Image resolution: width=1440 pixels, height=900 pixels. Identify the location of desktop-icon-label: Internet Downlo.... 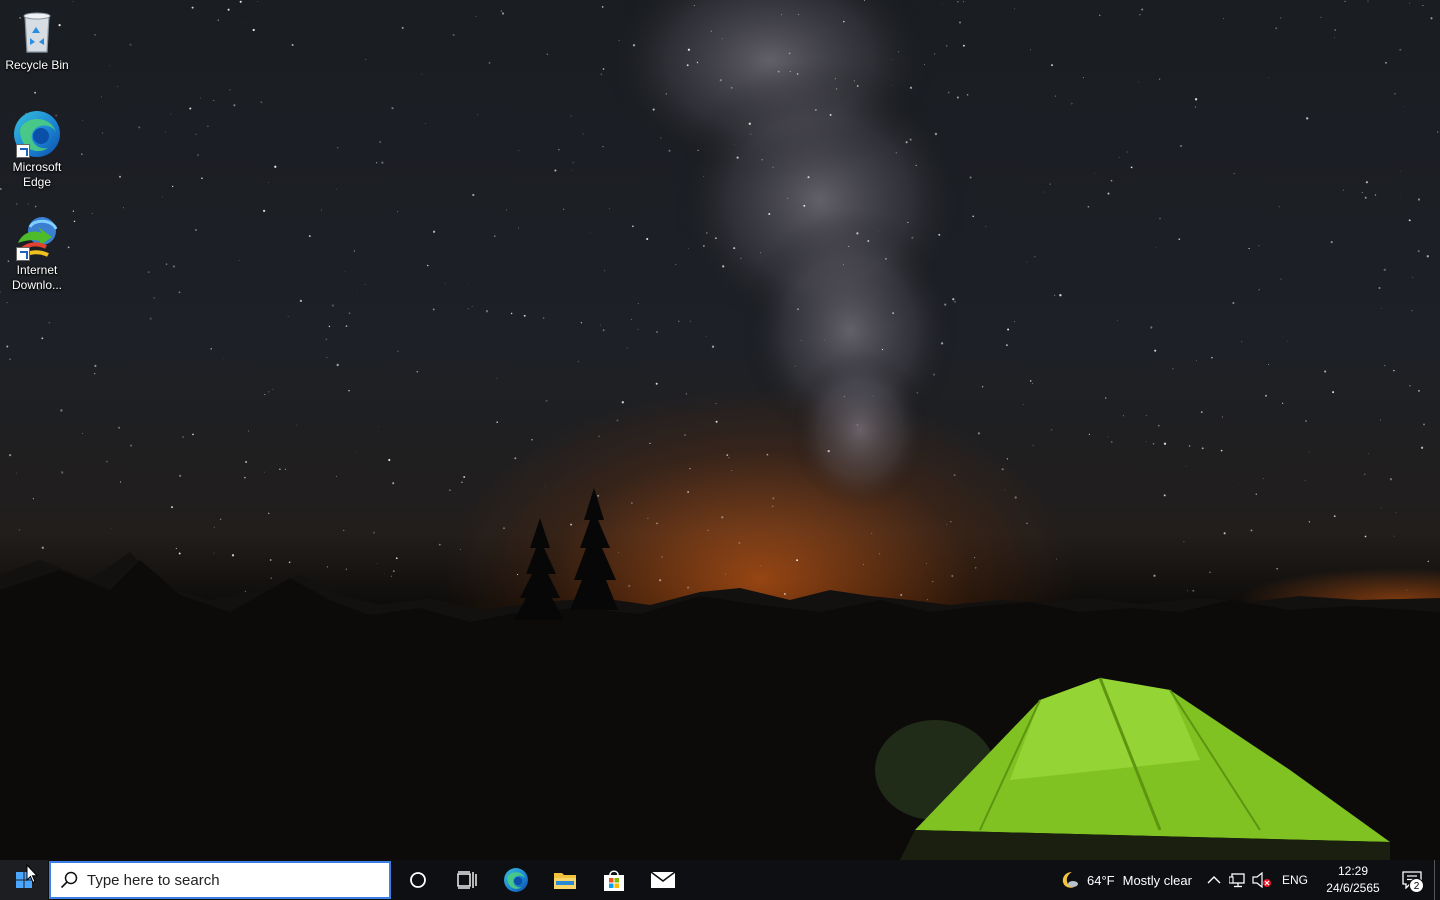
(37, 277).